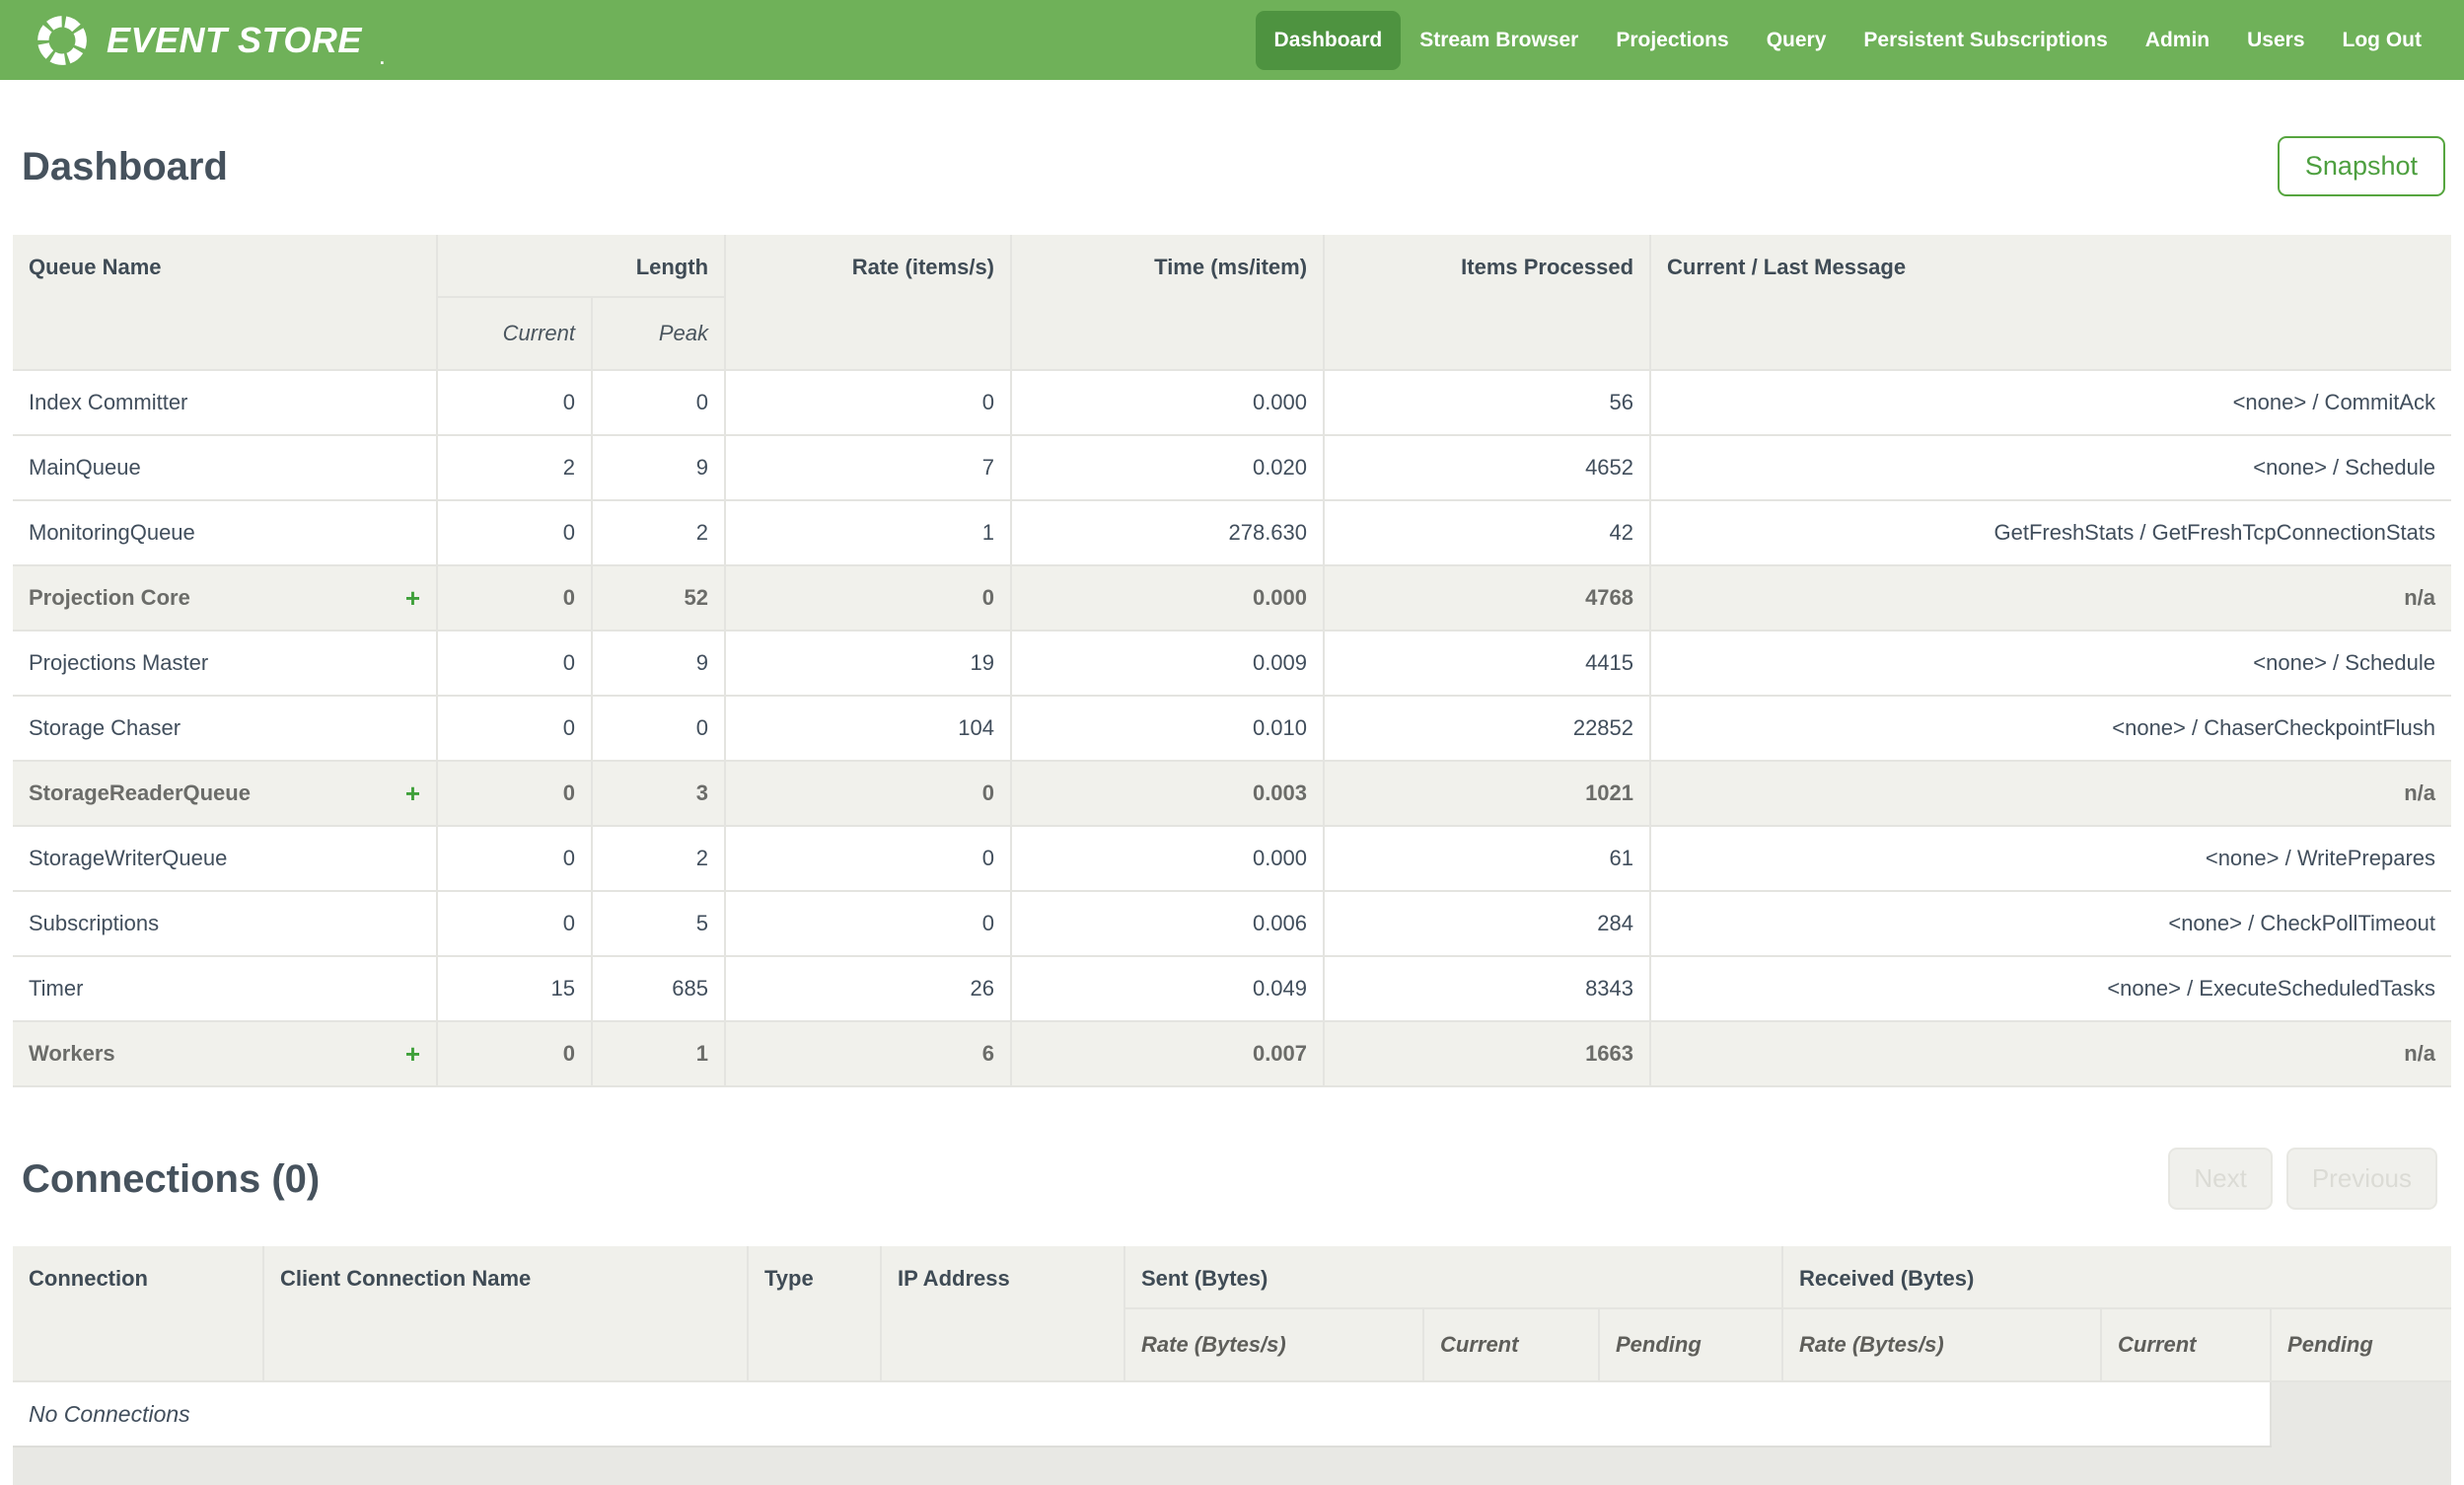  I want to click on empty-void-cell, so click(2361, 1414).